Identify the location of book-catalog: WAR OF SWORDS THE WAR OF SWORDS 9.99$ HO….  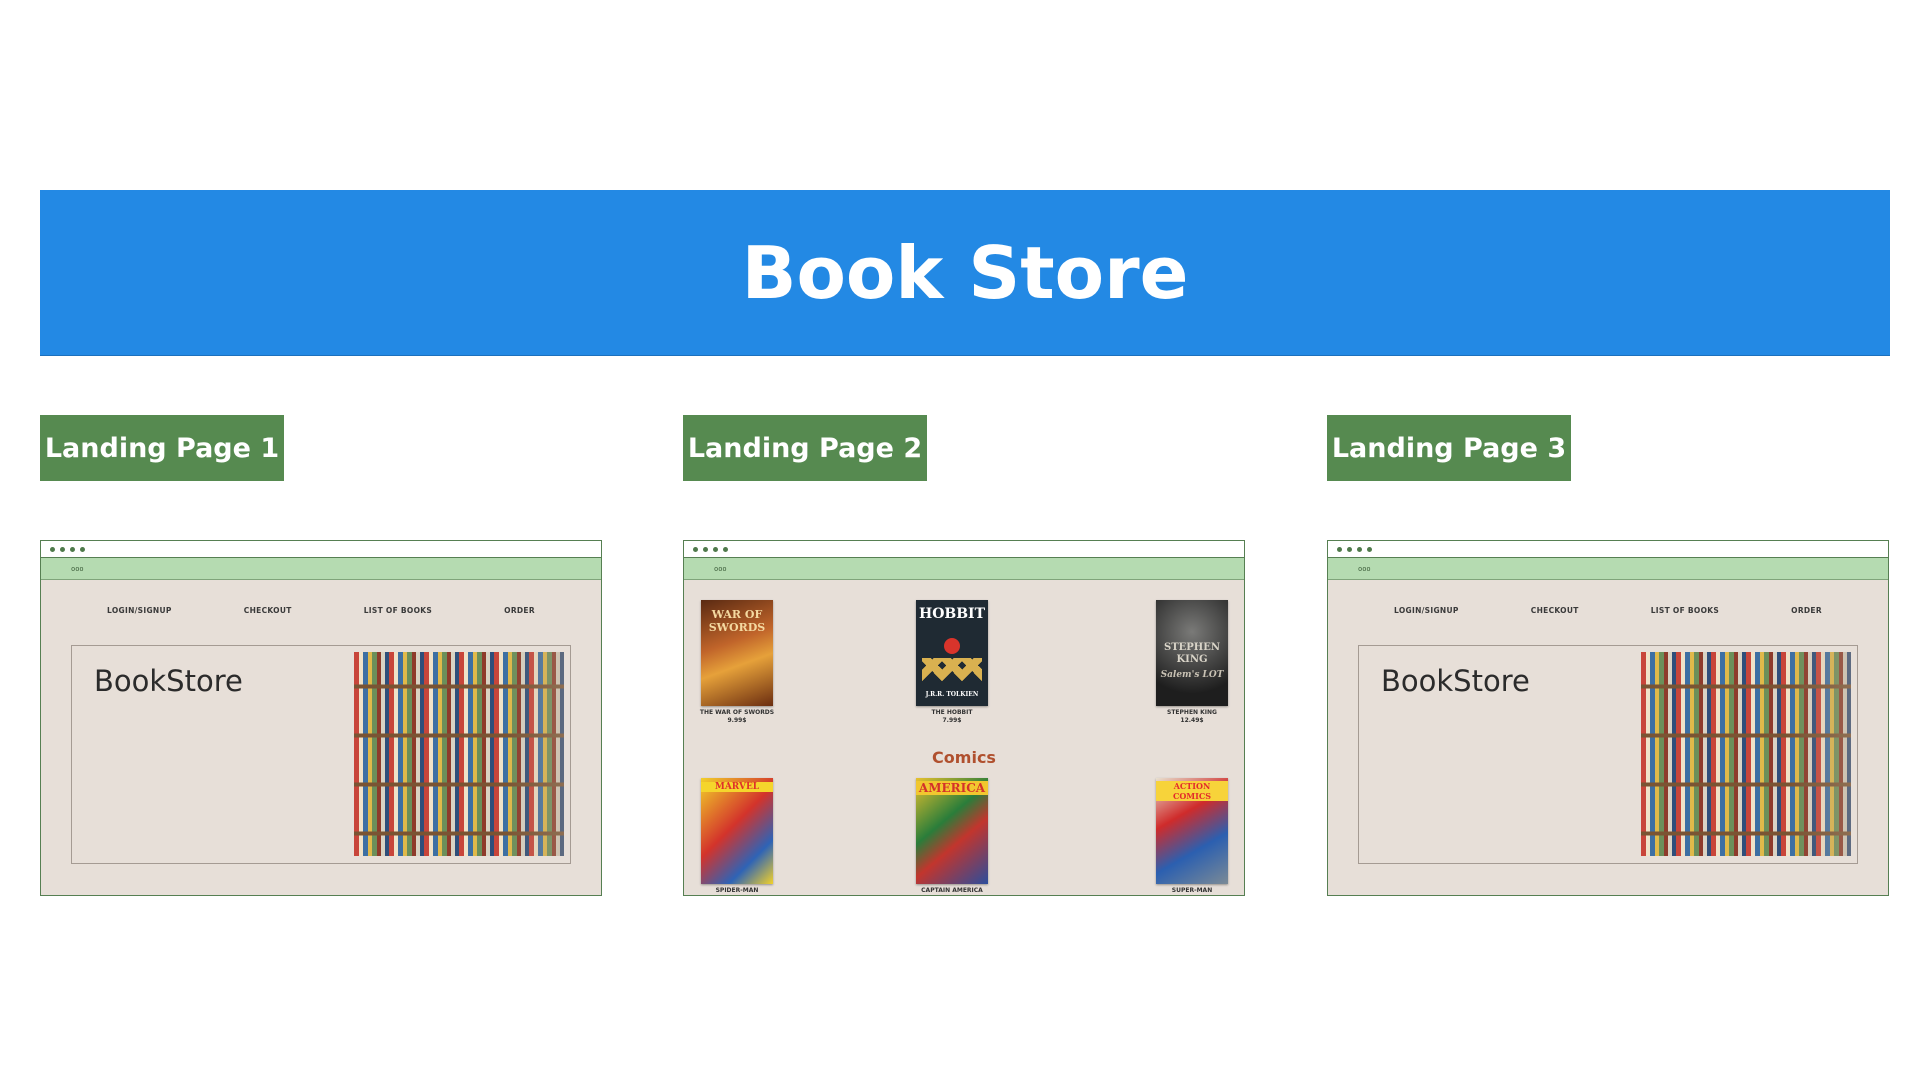
(964, 737).